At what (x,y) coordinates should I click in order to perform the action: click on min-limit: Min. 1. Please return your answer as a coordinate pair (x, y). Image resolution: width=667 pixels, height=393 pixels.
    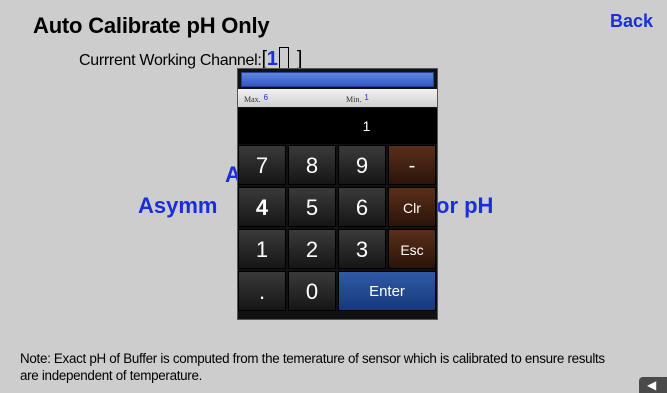
    Looking at the image, I should click on (357, 99).